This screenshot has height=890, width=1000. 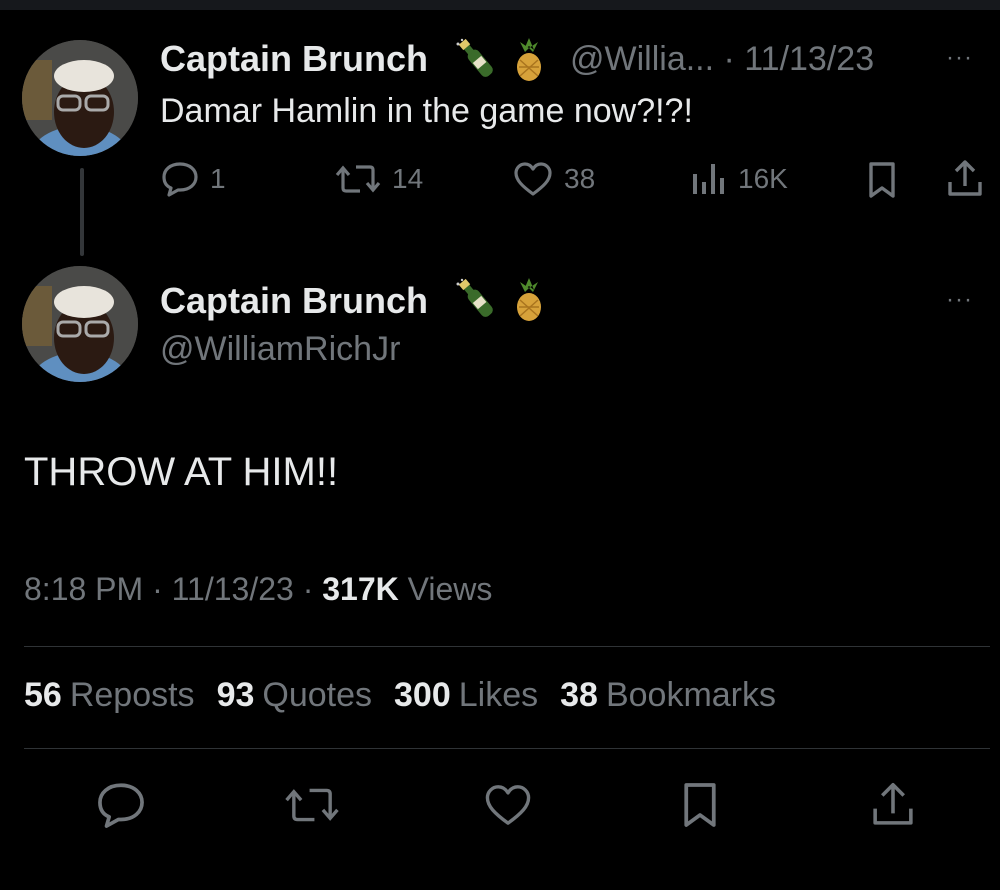 I want to click on like-count: 38, so click(x=580, y=178).